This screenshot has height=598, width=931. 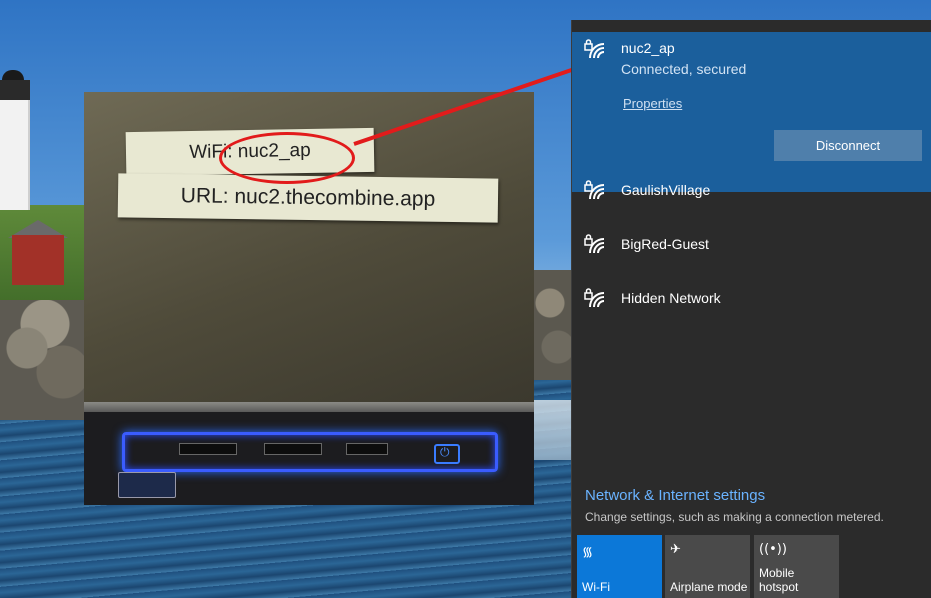 I want to click on audio-port, so click(x=367, y=449).